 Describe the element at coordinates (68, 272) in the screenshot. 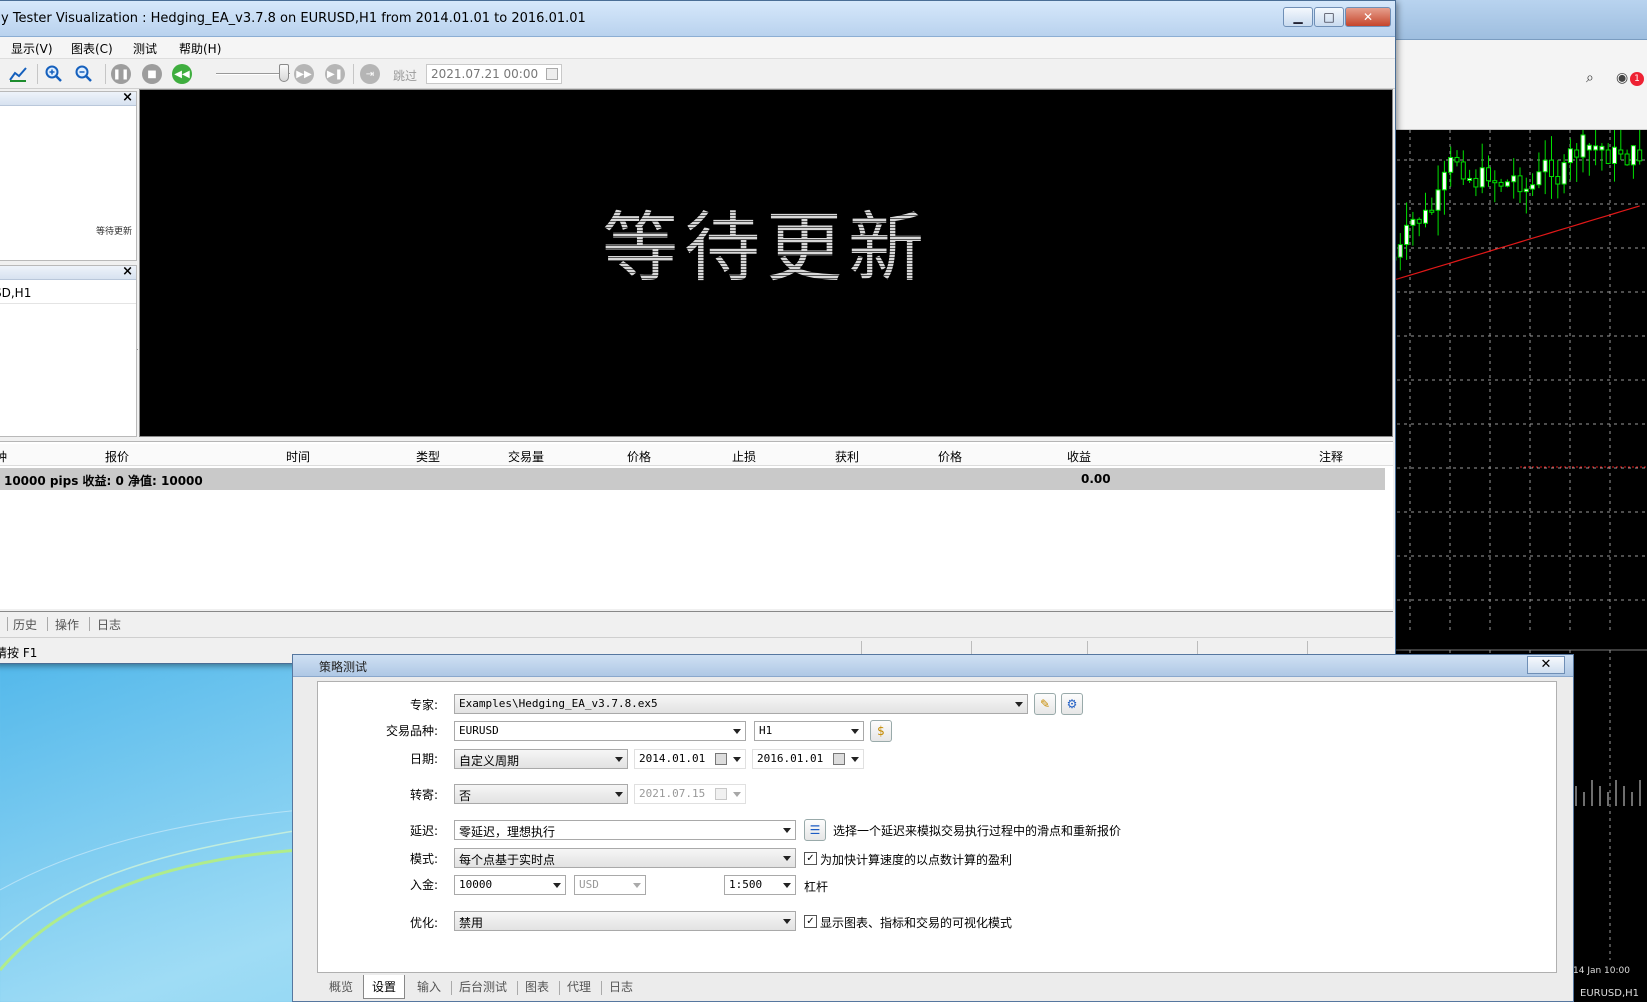

I see `panel-header: ×` at that location.